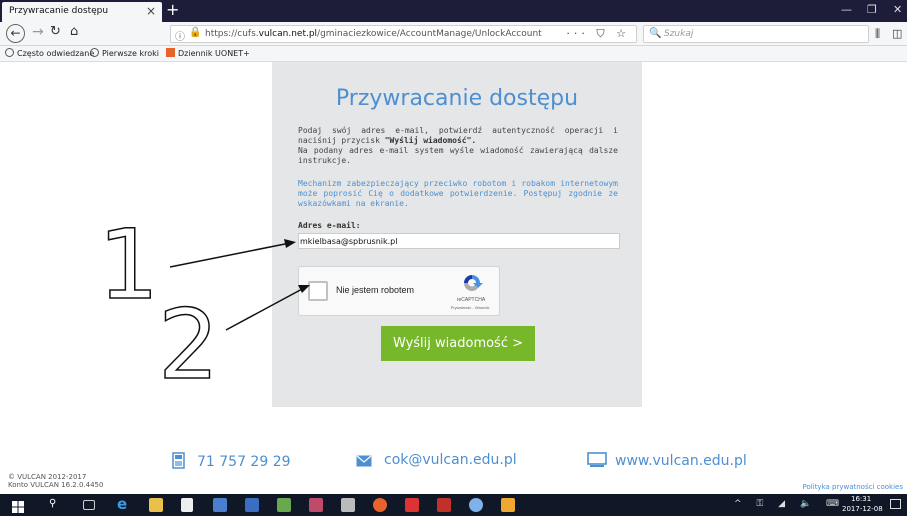 The image size is (907, 516). Describe the element at coordinates (444, 505) in the screenshot. I see `filezilla-icon` at that location.